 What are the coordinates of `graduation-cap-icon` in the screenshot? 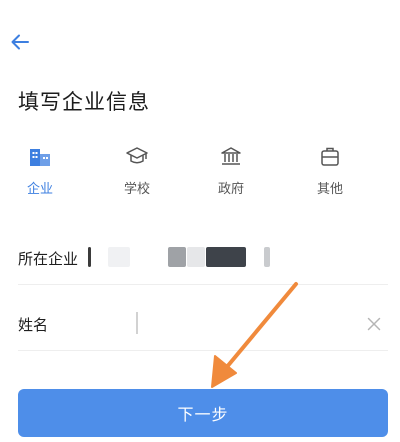 It's located at (137, 156).